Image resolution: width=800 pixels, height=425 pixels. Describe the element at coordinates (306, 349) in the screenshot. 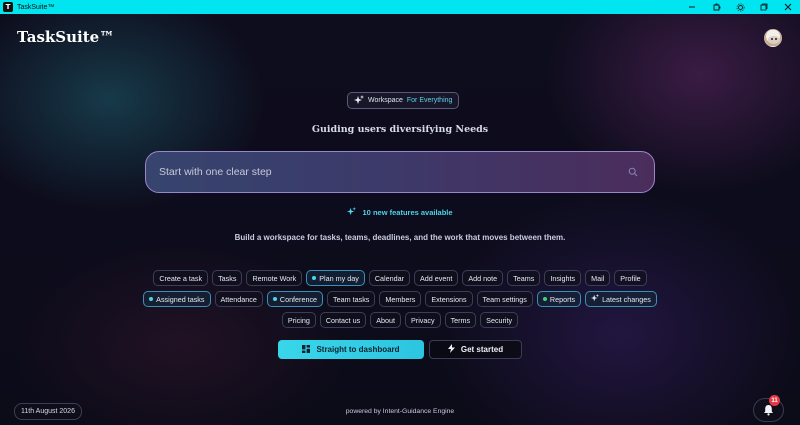

I see `dashboard-icon` at that location.